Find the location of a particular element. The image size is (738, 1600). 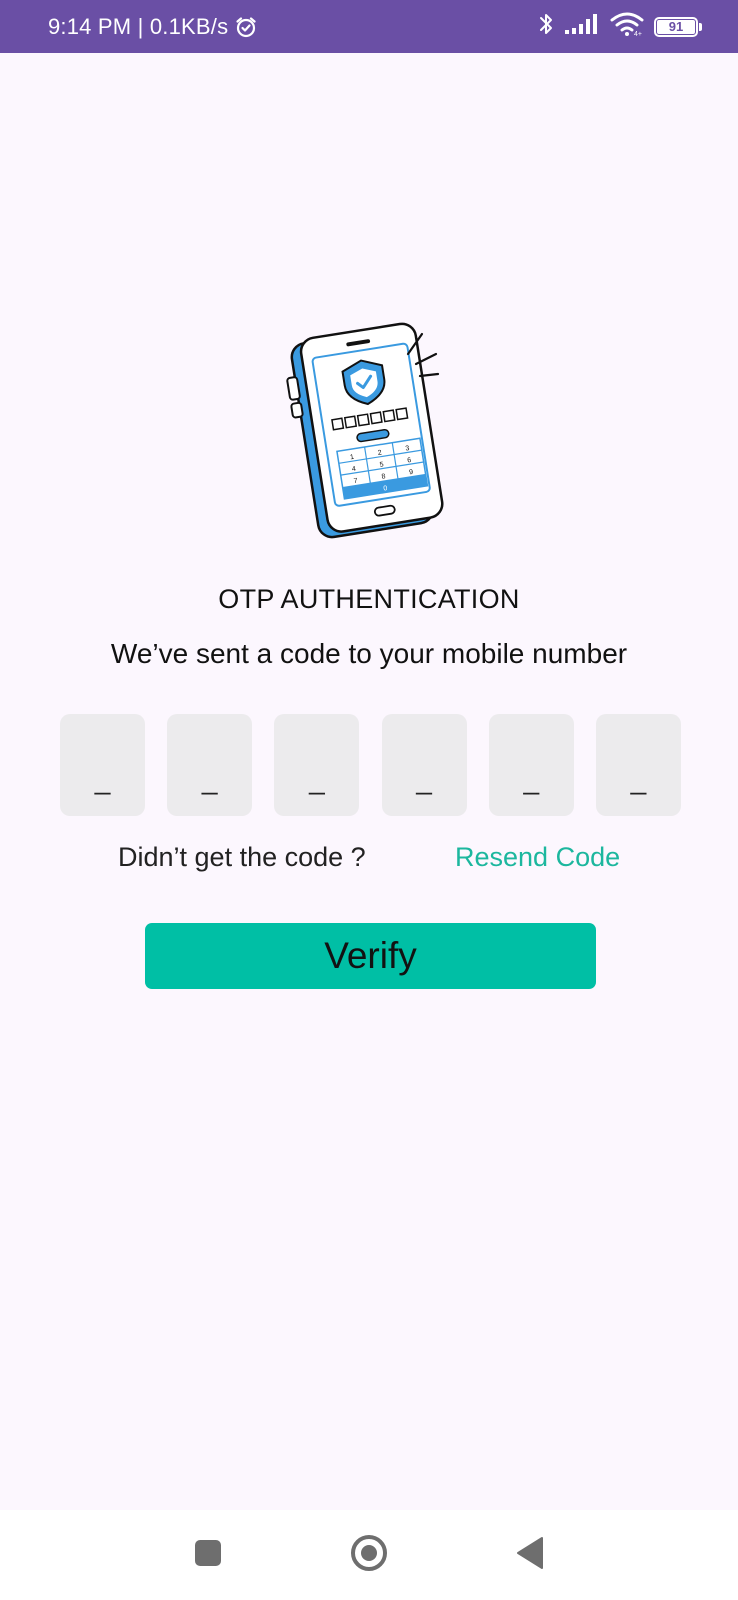

back-button is located at coordinates (530, 1555).